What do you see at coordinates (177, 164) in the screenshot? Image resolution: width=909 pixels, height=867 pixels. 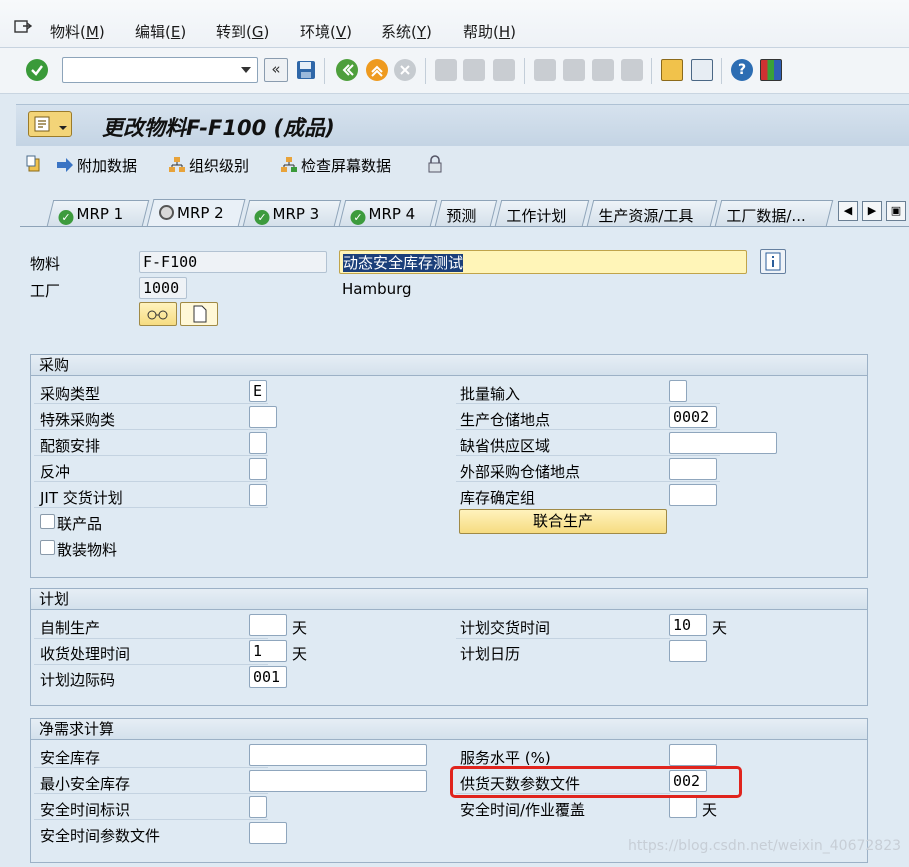 I see `org-hierarchy-icon` at bounding box center [177, 164].